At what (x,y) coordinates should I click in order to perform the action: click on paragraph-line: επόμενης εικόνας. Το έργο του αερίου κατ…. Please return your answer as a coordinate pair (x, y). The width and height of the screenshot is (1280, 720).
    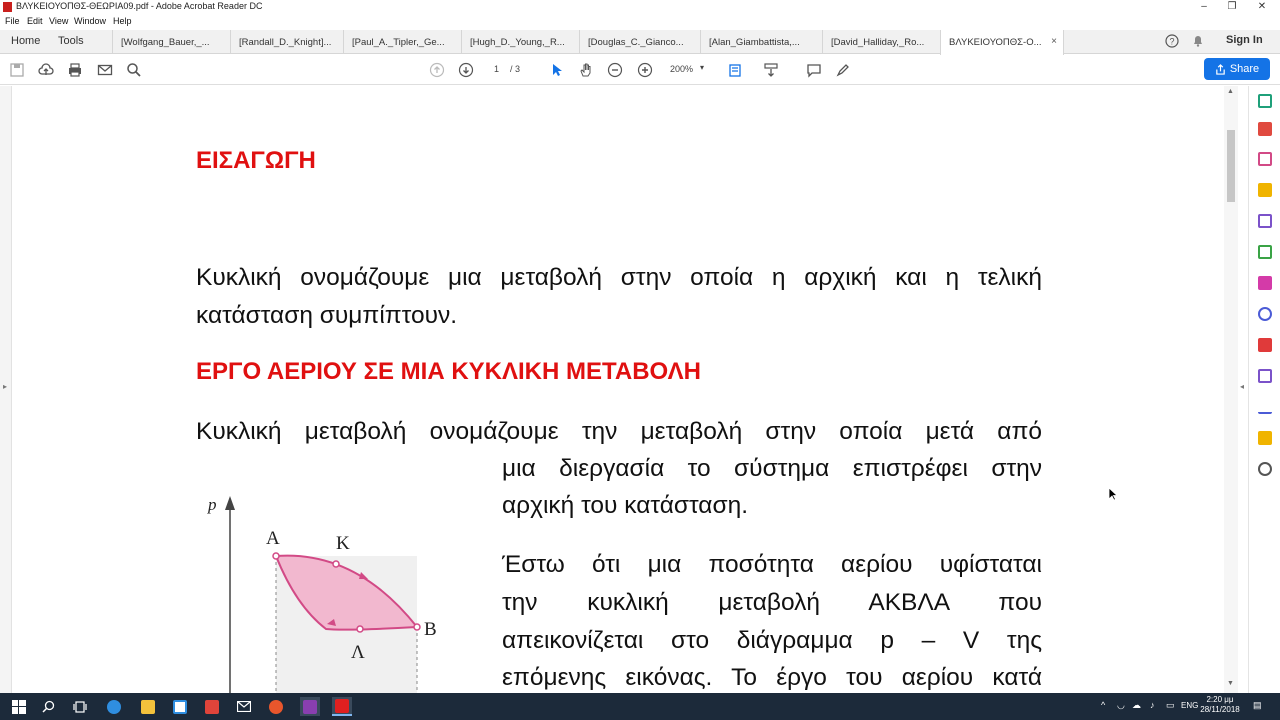
    Looking at the image, I should click on (772, 677).